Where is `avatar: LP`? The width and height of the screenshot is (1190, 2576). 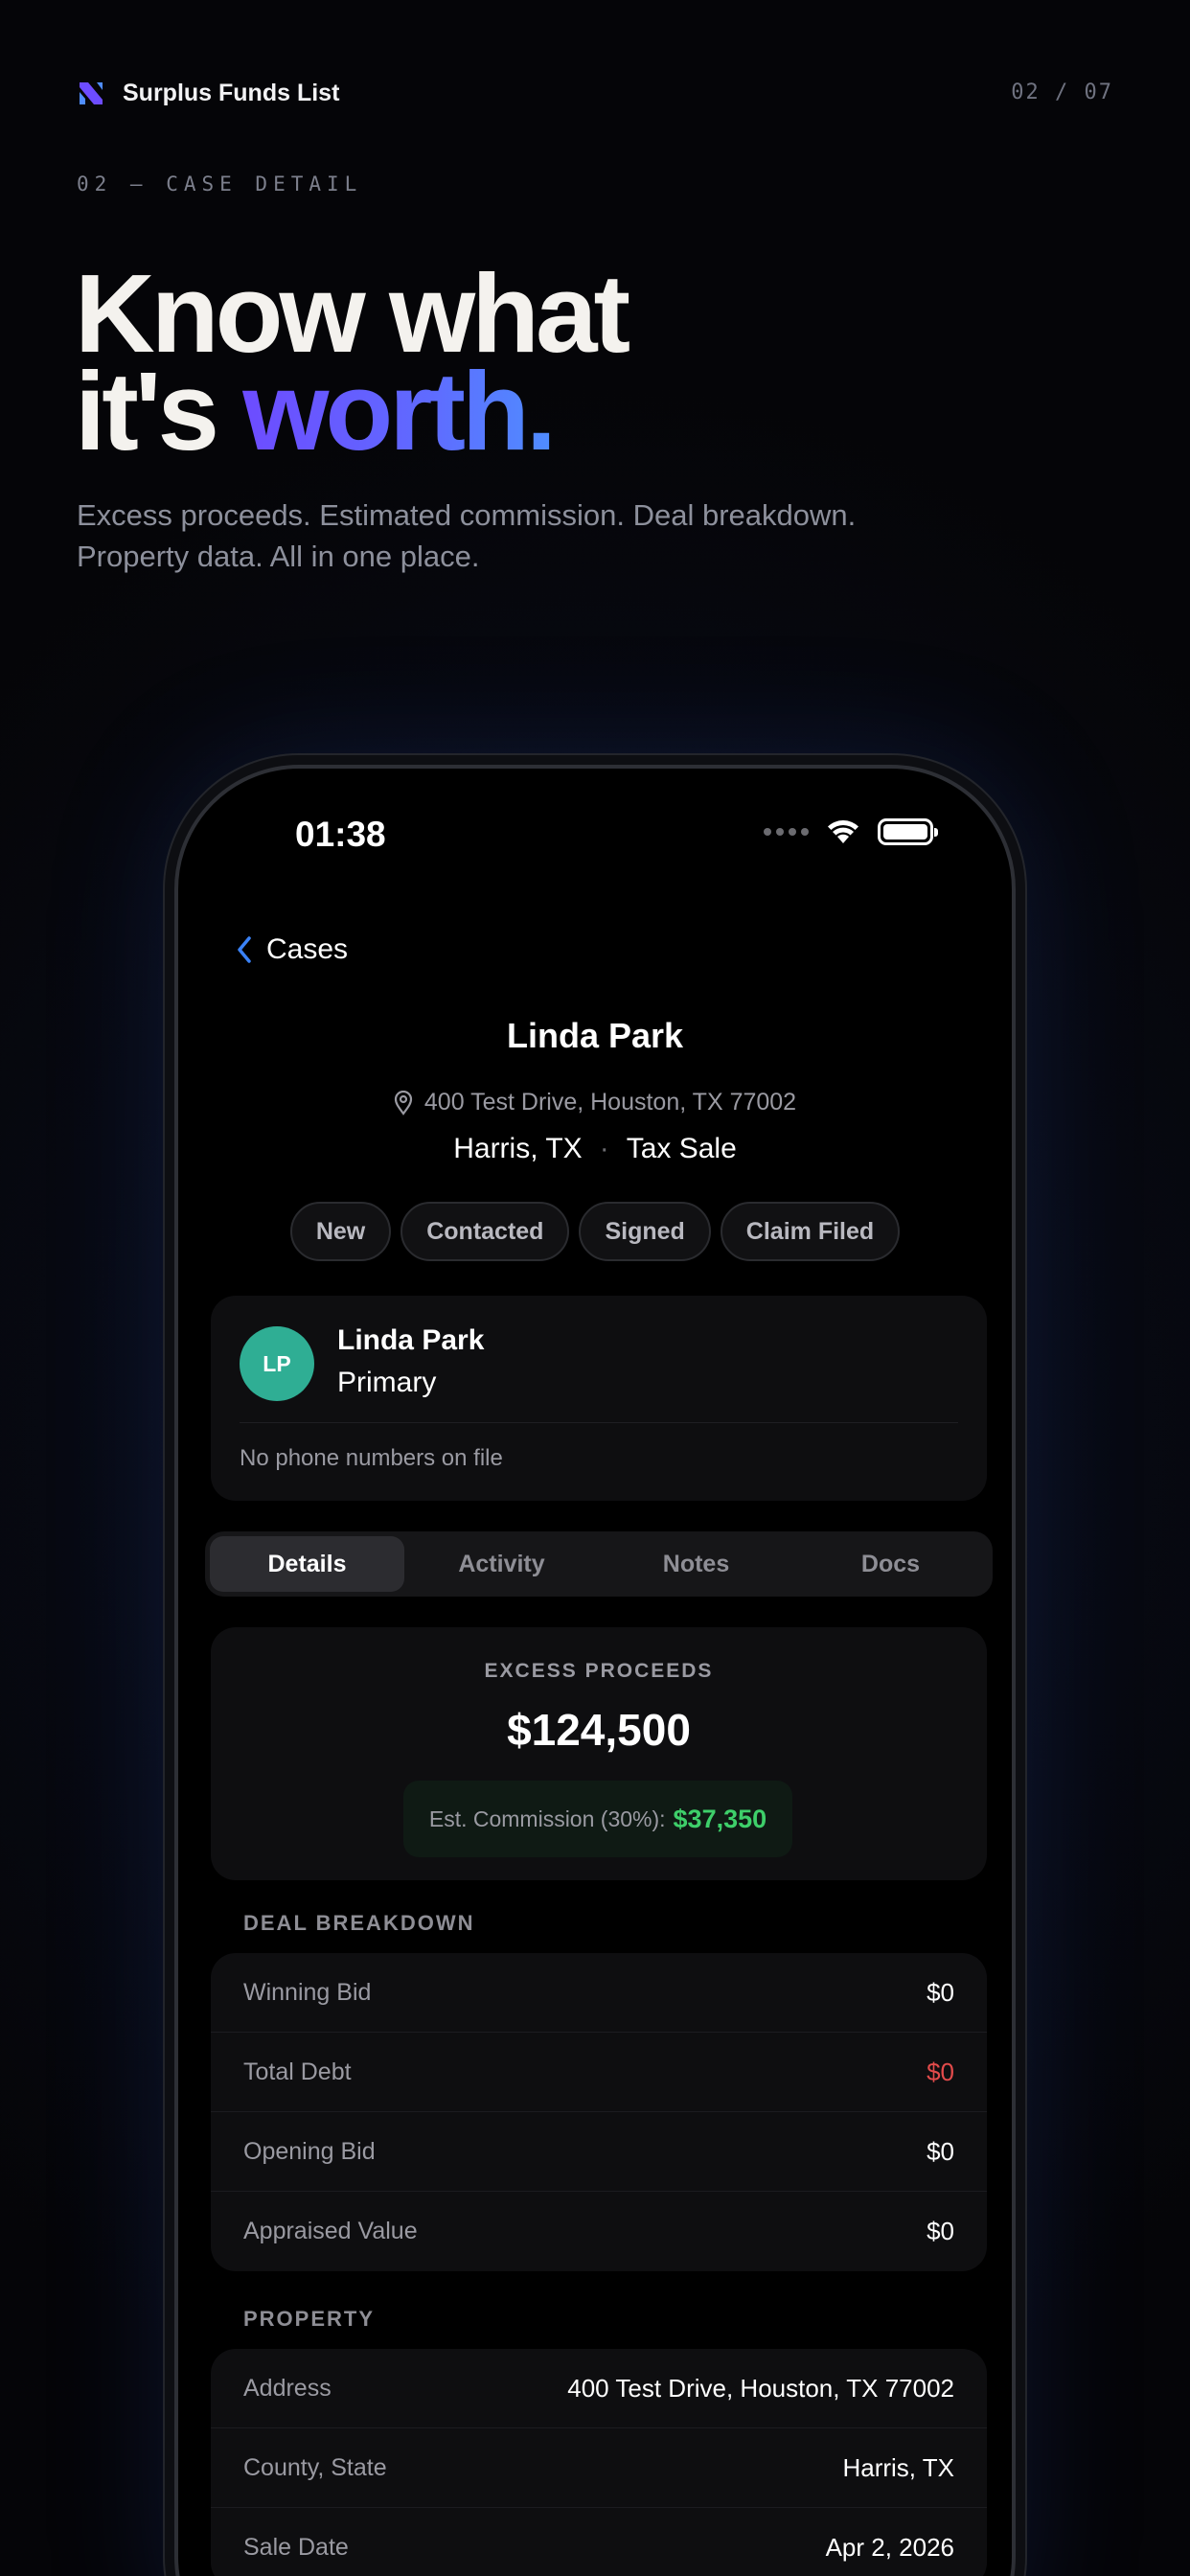 avatar: LP is located at coordinates (277, 1364).